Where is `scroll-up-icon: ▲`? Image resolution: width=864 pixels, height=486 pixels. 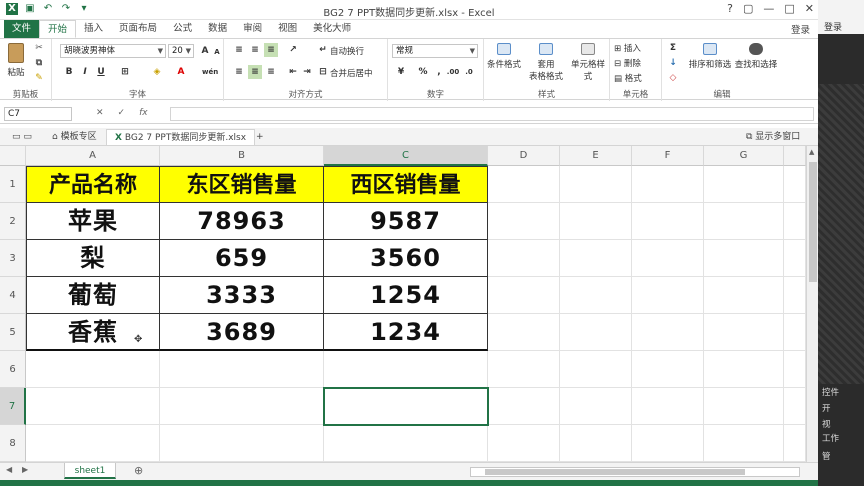
scroll-up-icon: ▲ is located at coordinates (811, 152).